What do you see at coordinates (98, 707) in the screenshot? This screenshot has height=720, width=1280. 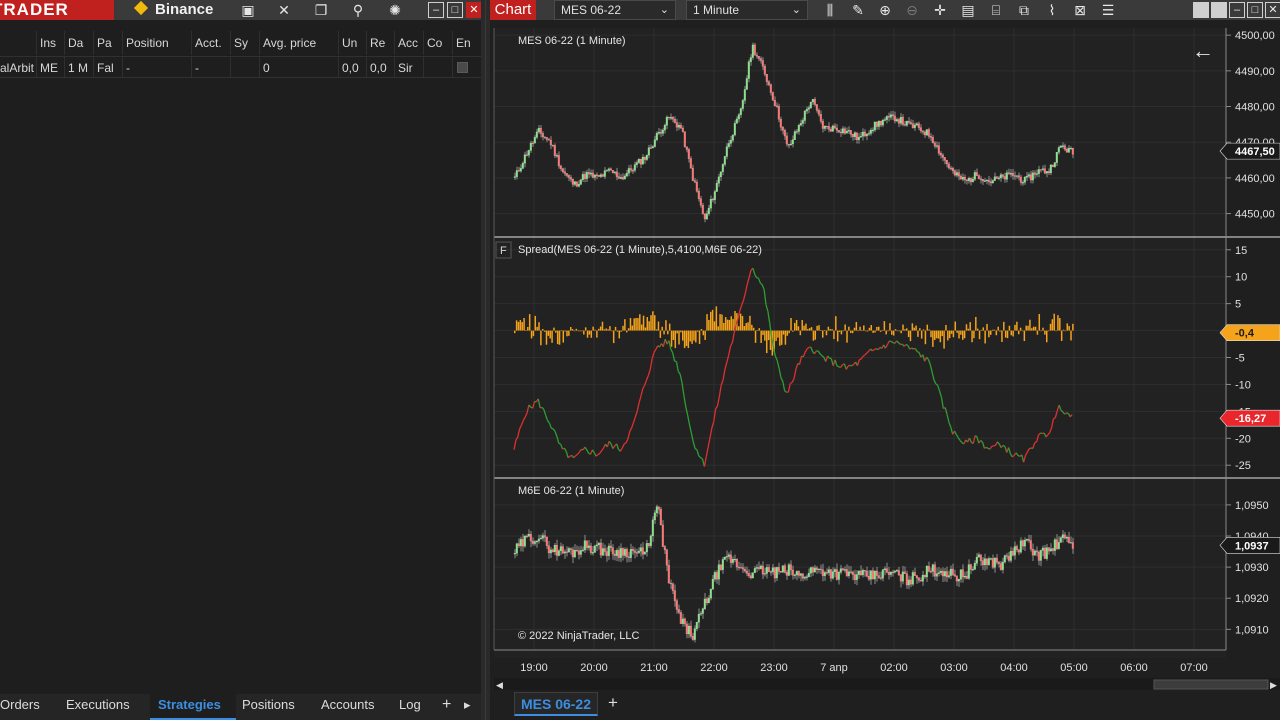 I see `tab-executions: Executions` at bounding box center [98, 707].